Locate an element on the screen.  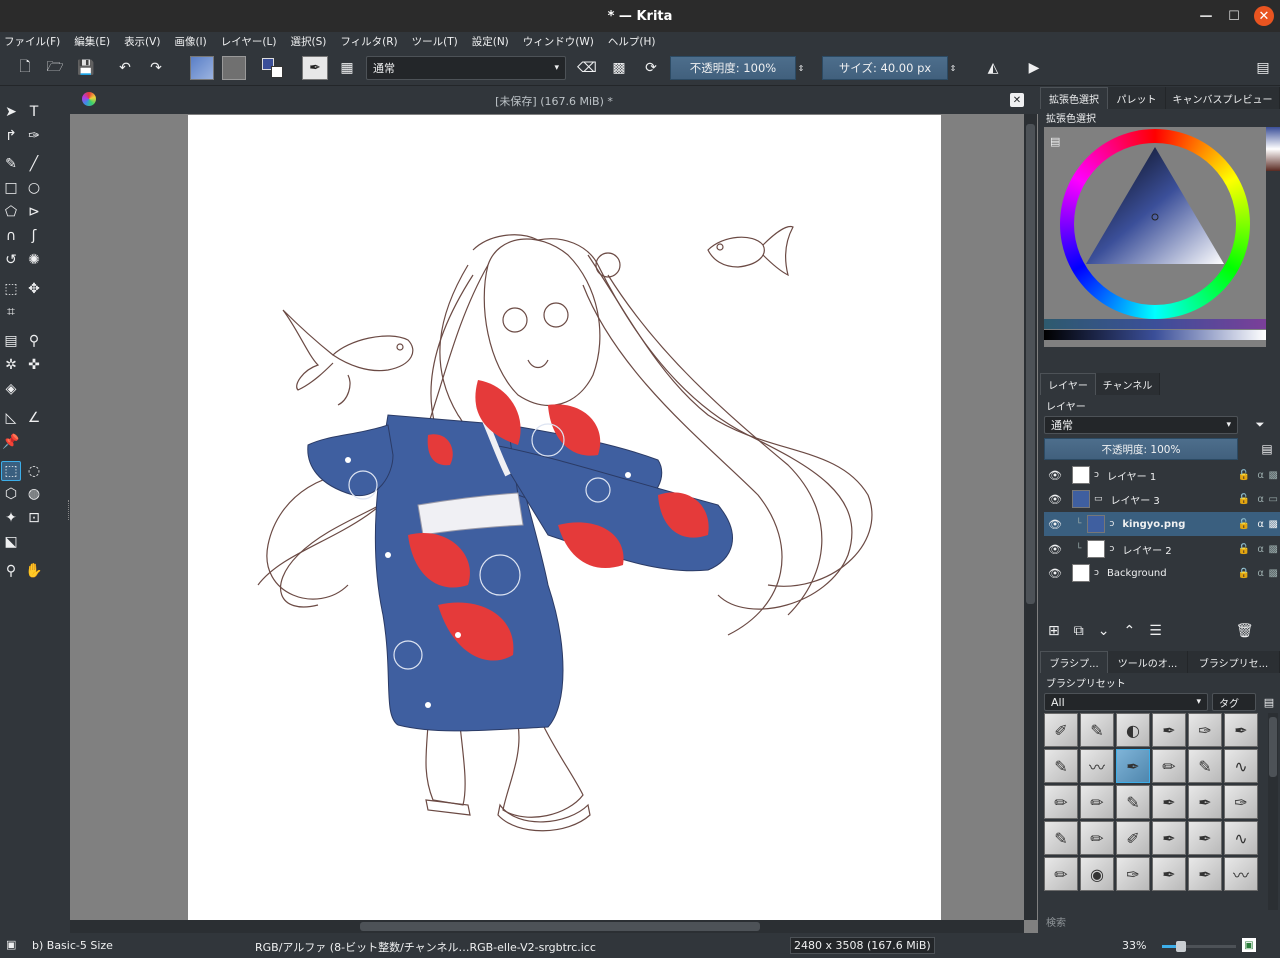
menu-tools: ツール(T) is located at coordinates (435, 41).